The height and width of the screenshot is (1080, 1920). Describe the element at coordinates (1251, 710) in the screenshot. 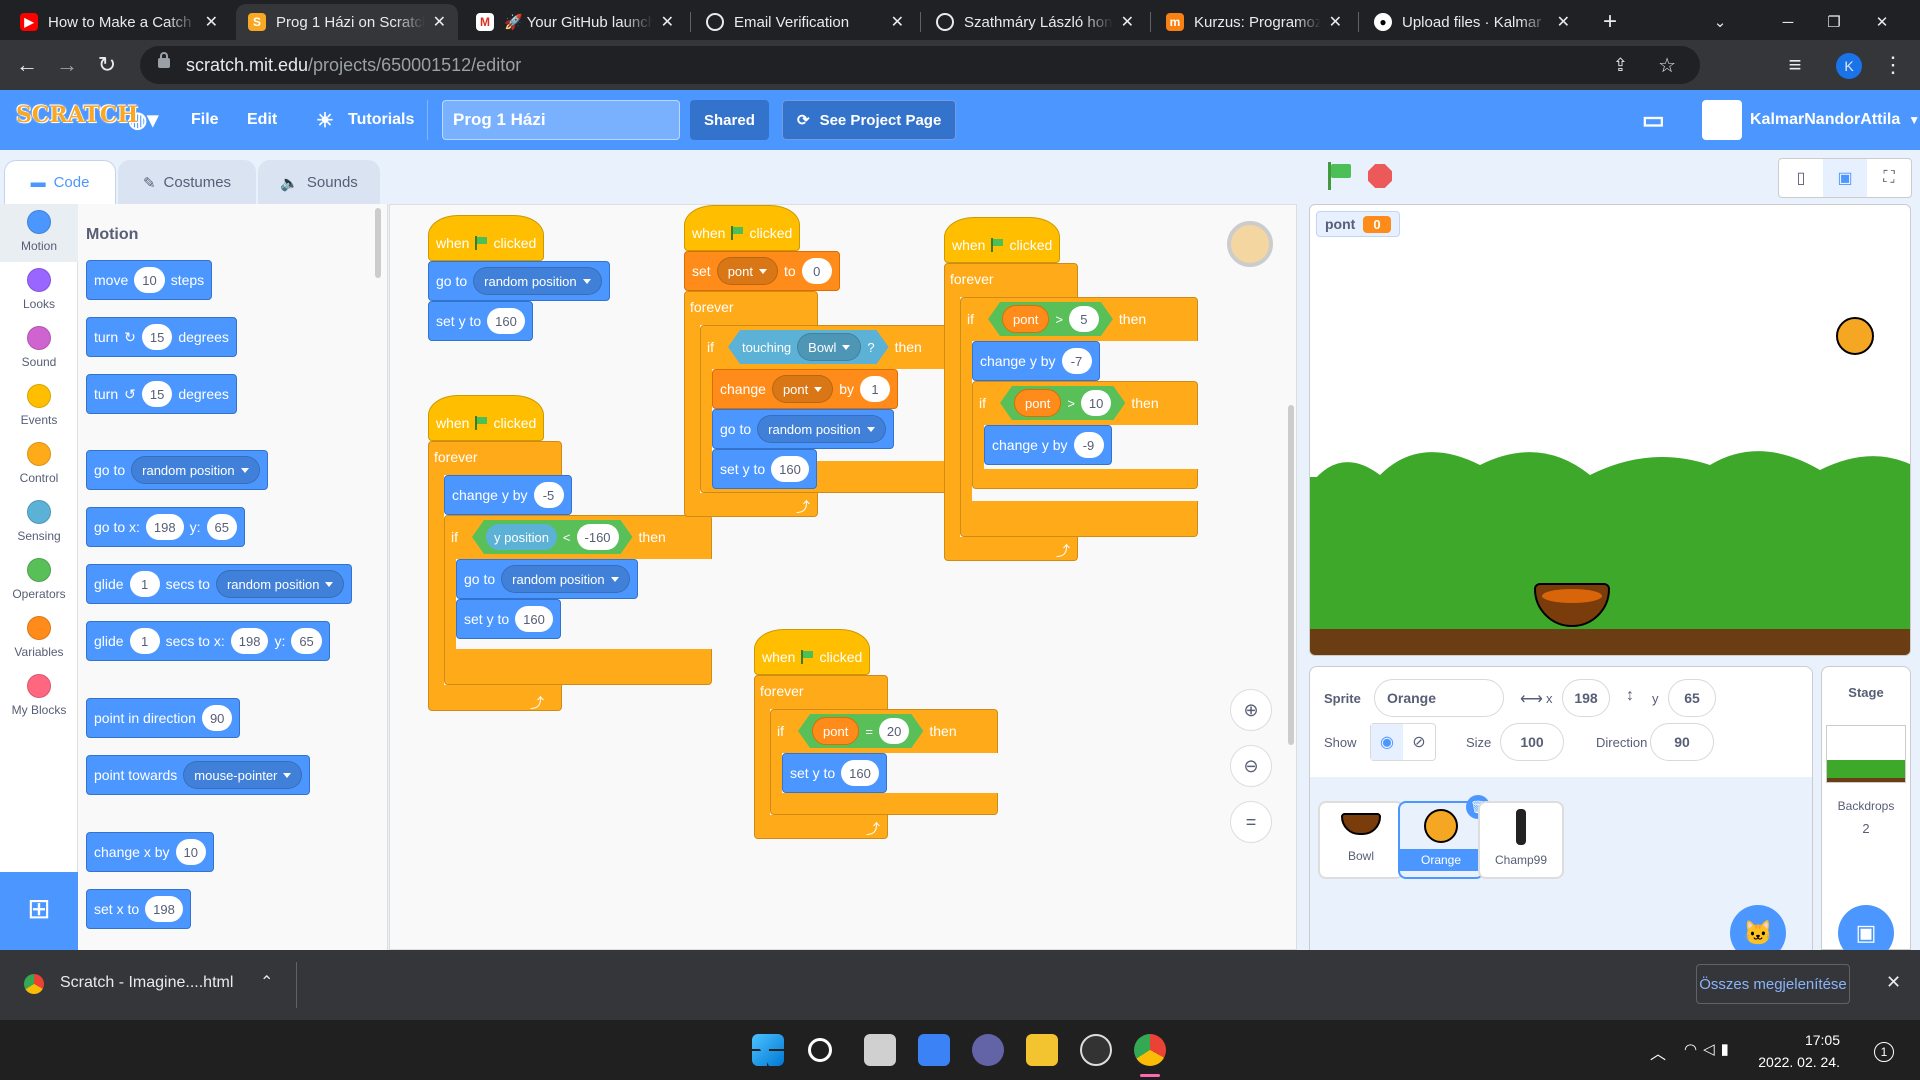

I see `zoom-in-button: ⊕` at that location.